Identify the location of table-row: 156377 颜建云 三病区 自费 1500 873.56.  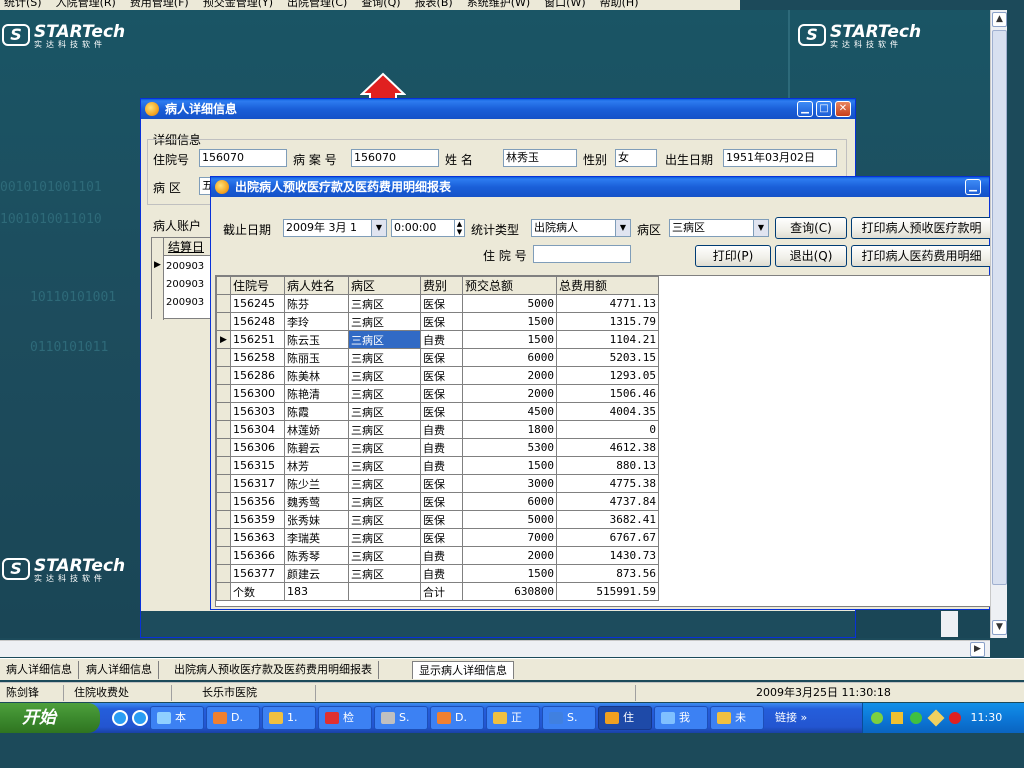
(437, 573).